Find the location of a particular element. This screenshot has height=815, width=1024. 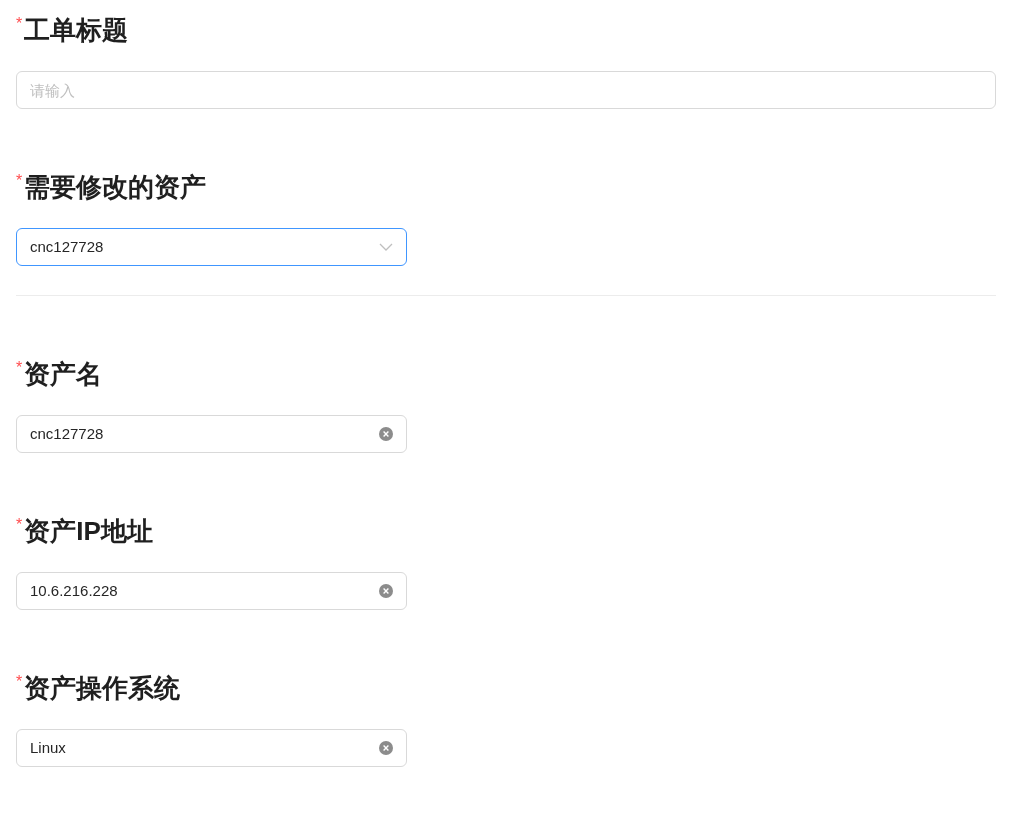

input-value: cnc127728 is located at coordinates (67, 433).